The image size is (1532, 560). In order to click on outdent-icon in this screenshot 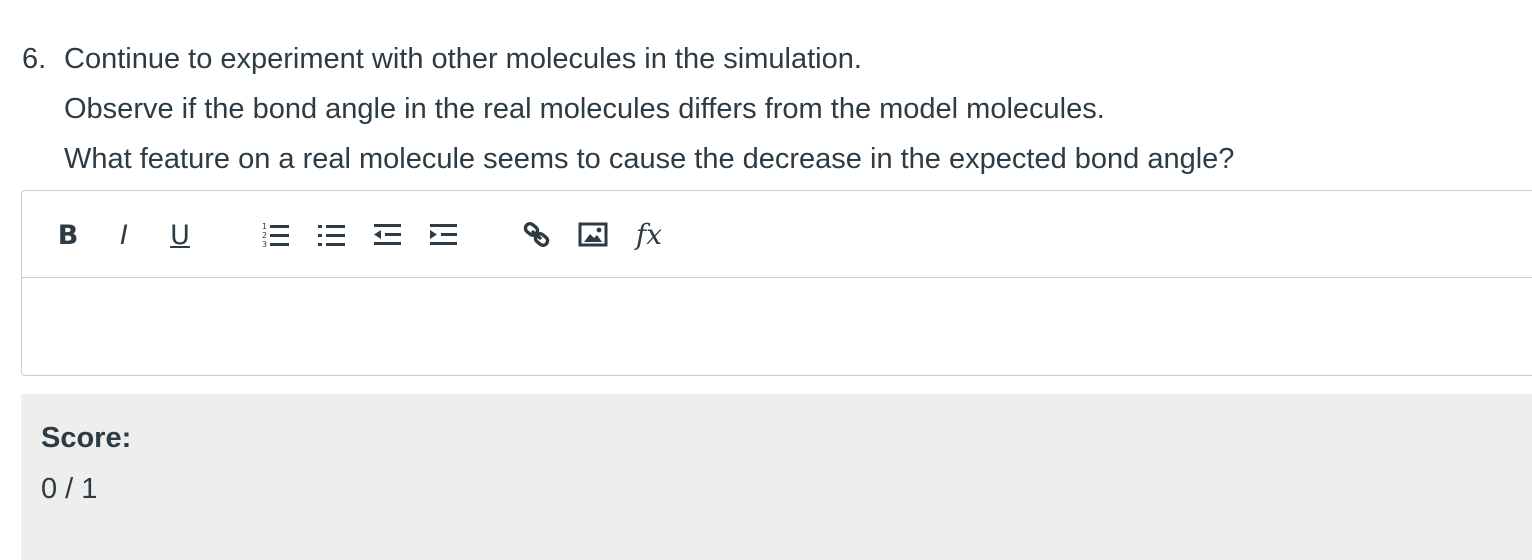, I will do `click(387, 234)`.